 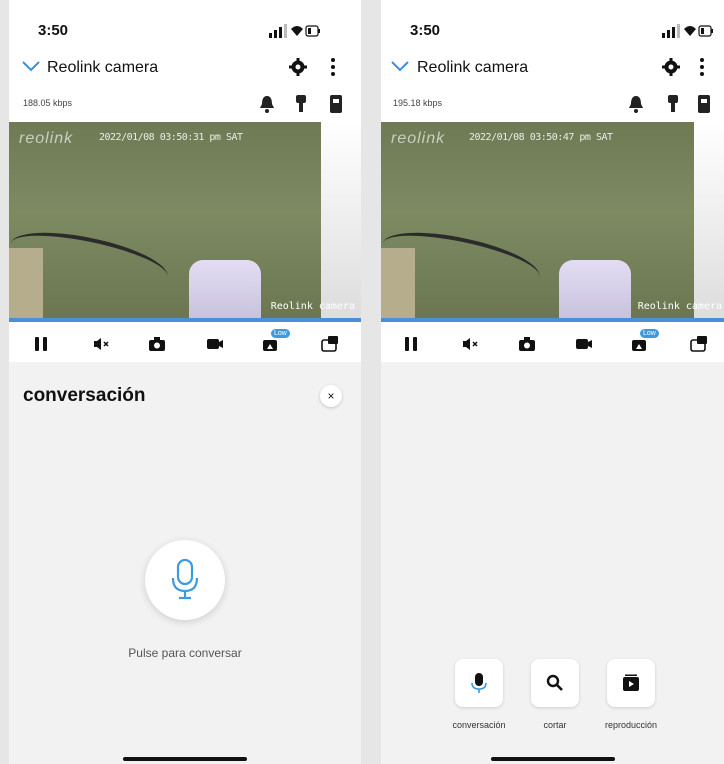 I want to click on bitrate-readout: 195.18 kbps, so click(x=418, y=103).